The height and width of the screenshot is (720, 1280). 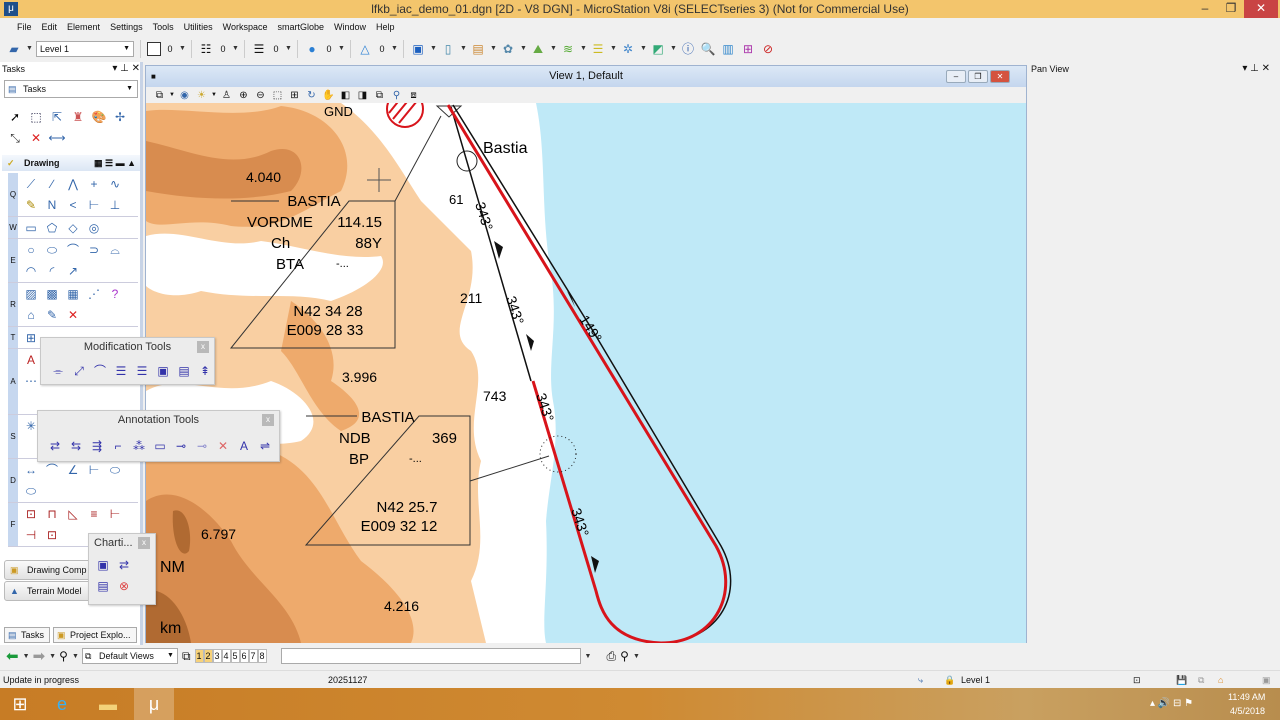 What do you see at coordinates (57, 117) in the screenshot?
I see `move-icon: ⇱` at bounding box center [57, 117].